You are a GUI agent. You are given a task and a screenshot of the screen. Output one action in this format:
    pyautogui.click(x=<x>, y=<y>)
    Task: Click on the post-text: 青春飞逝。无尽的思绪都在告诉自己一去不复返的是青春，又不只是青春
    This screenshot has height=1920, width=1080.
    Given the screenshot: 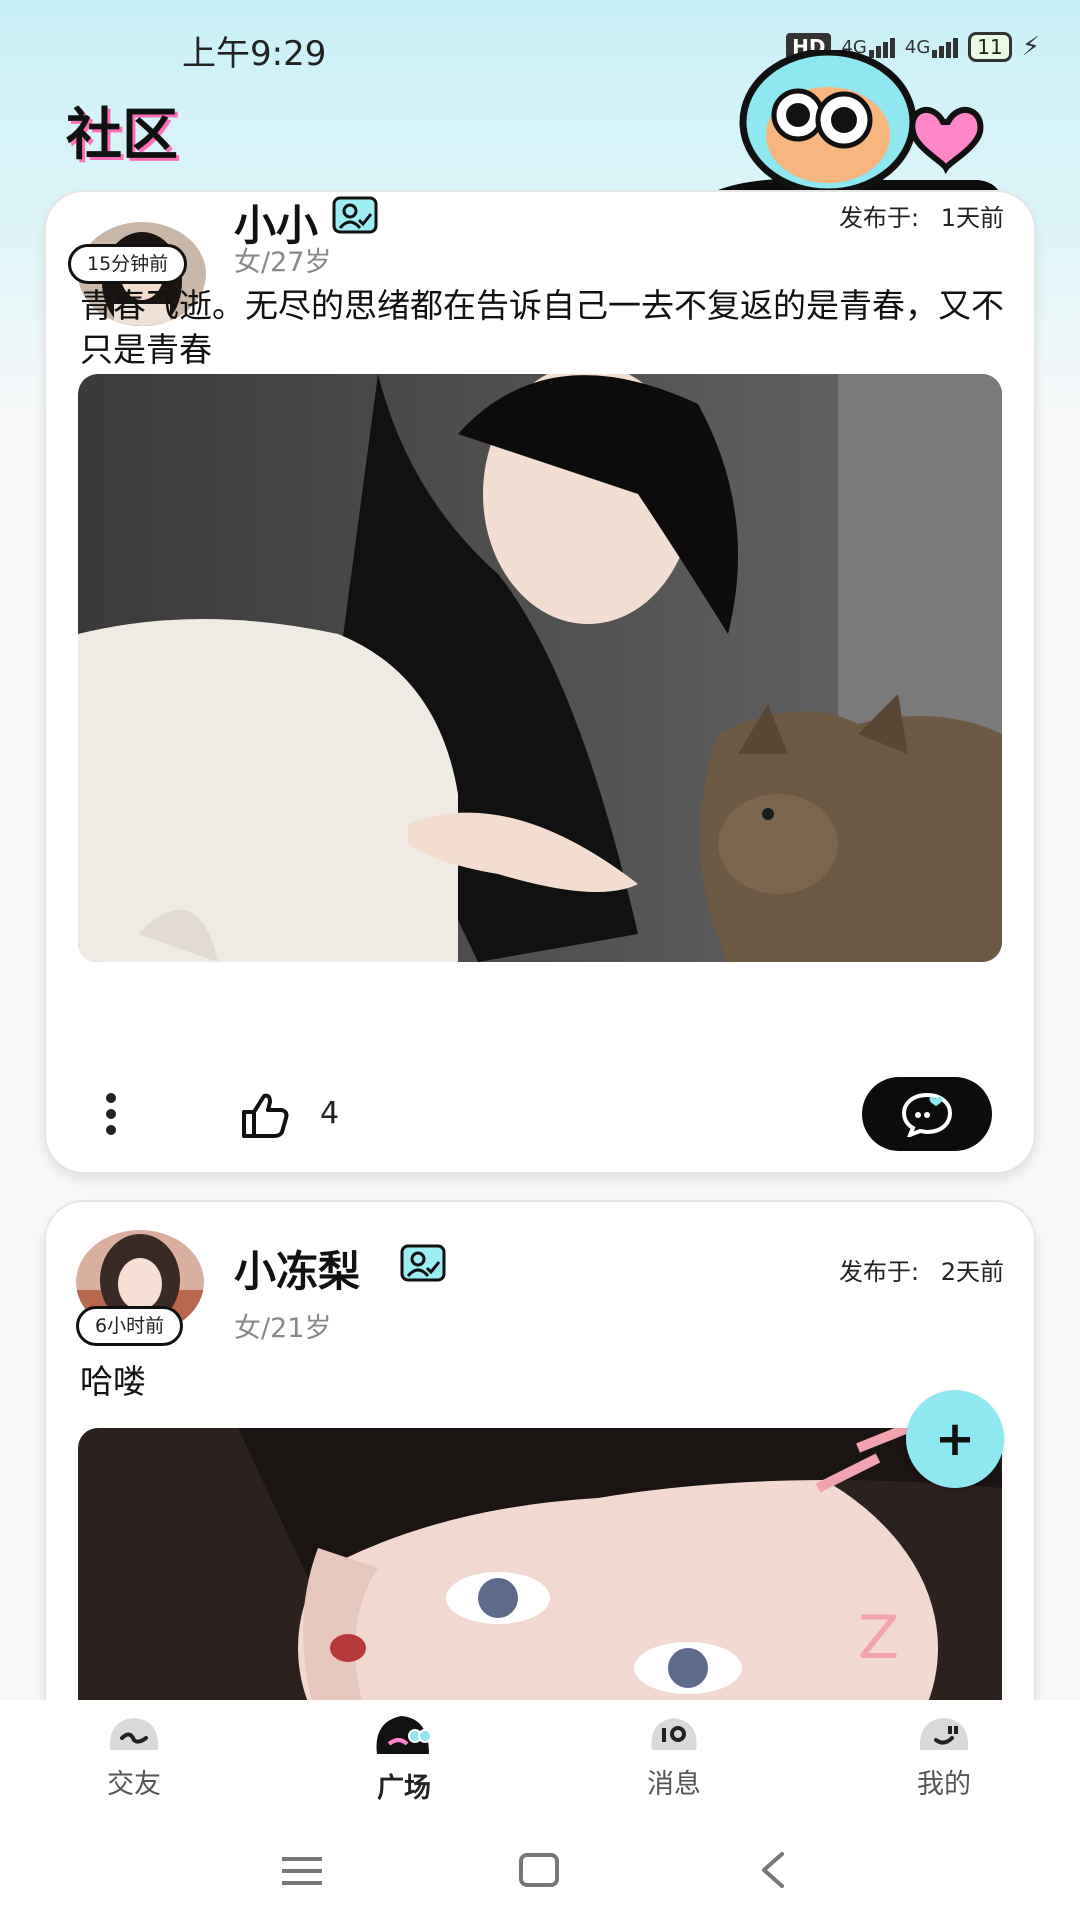 What is the action you would take?
    pyautogui.click(x=542, y=327)
    